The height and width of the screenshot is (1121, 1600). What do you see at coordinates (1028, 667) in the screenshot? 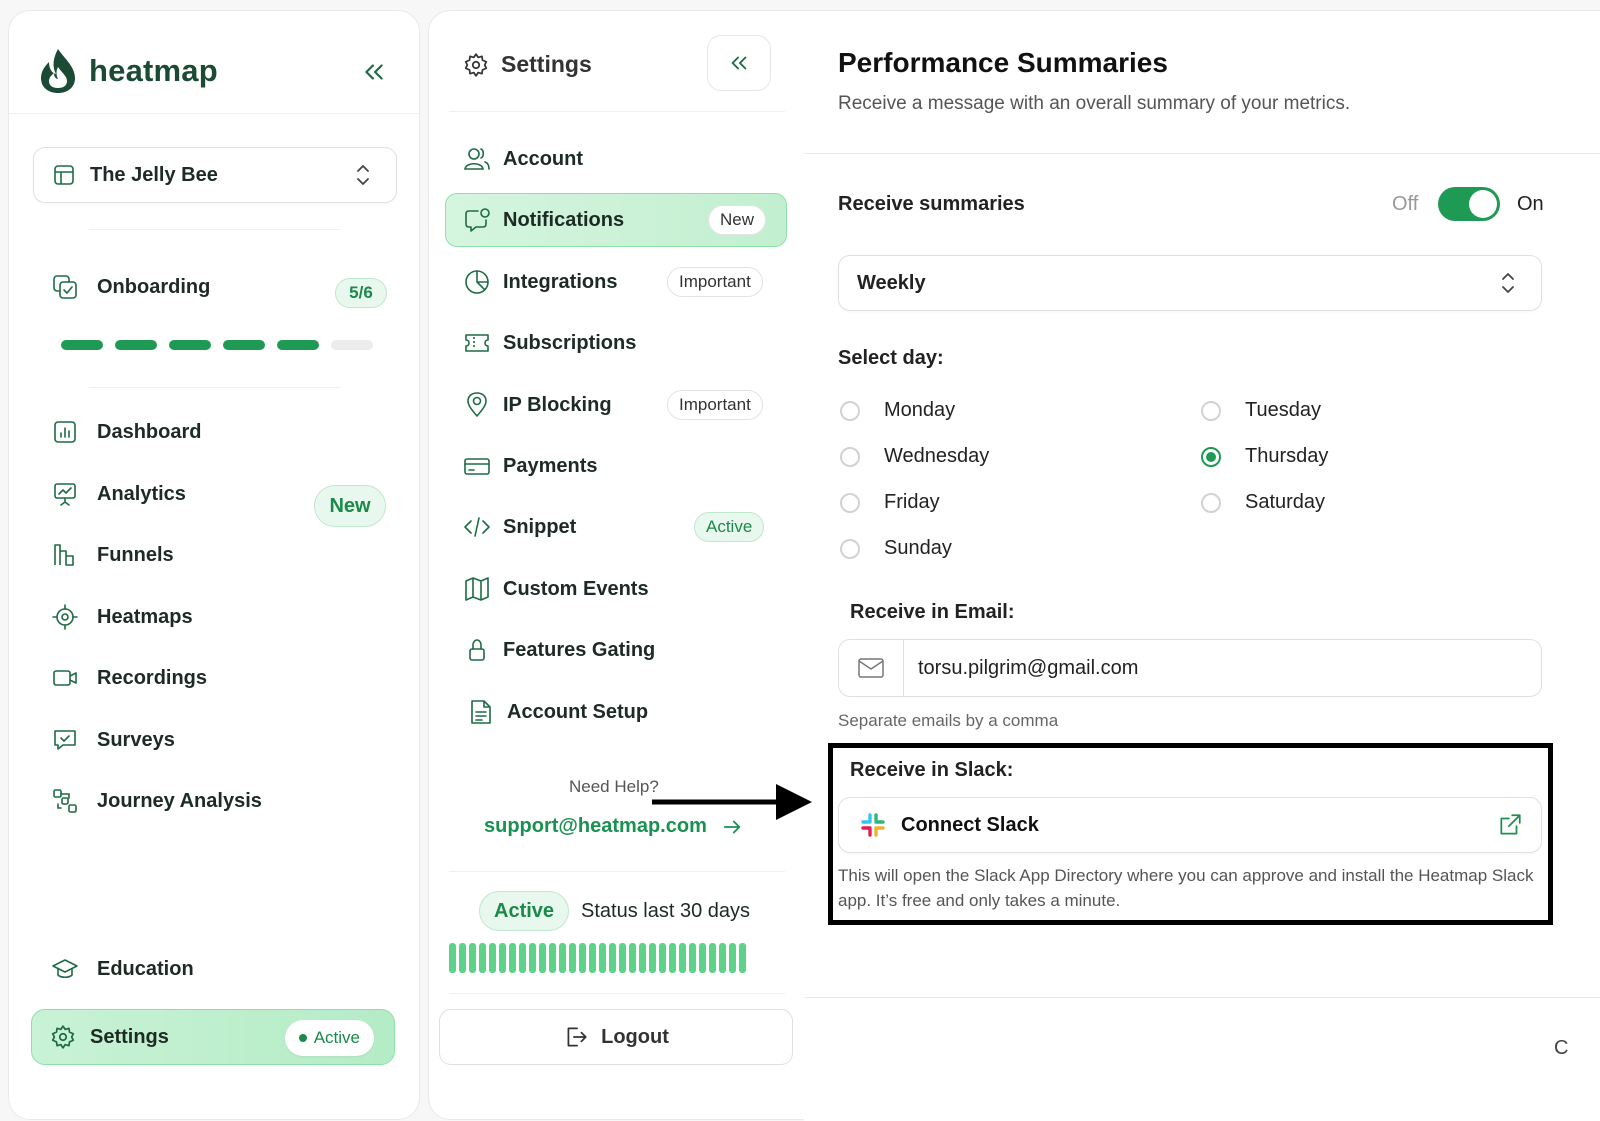
I see `email-value: torsu.pilgrim@gmail.com` at bounding box center [1028, 667].